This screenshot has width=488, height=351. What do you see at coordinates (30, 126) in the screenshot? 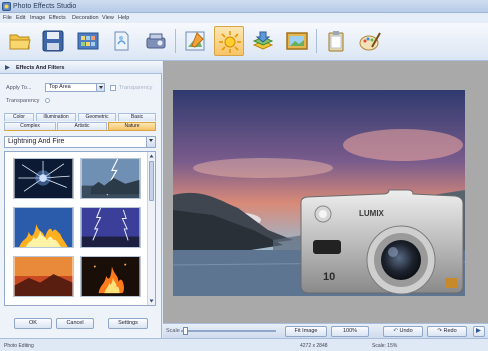
I see `tab-complex: Complex` at bounding box center [30, 126].